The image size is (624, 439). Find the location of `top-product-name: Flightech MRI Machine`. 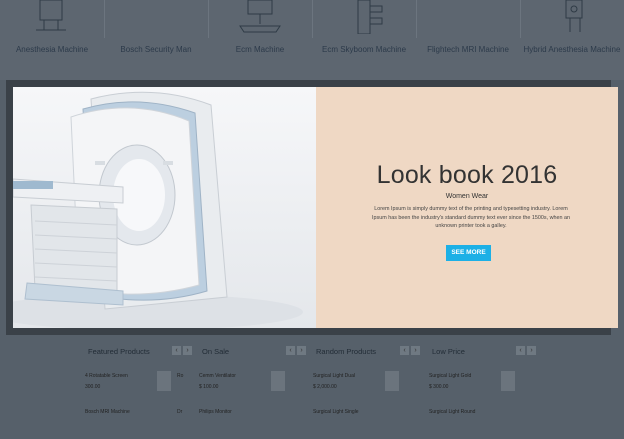

top-product-name: Flightech MRI Machine is located at coordinates (468, 49).